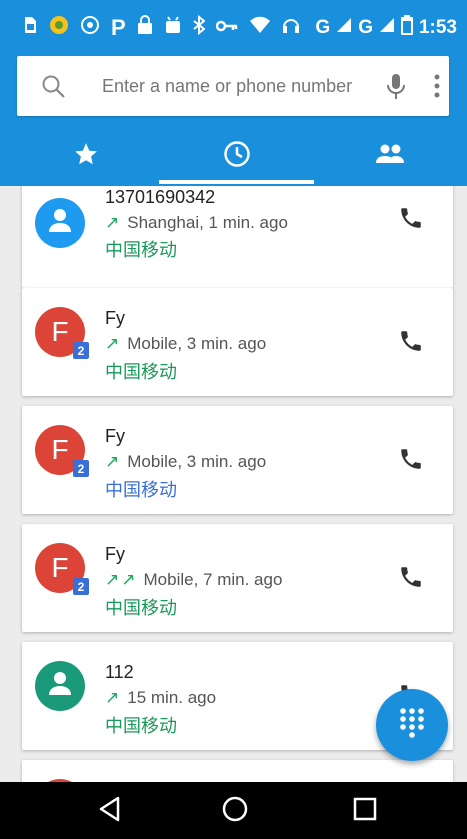 The width and height of the screenshot is (467, 839). Describe the element at coordinates (160, 197) in the screenshot. I see `caller-name: 13701690342` at that location.